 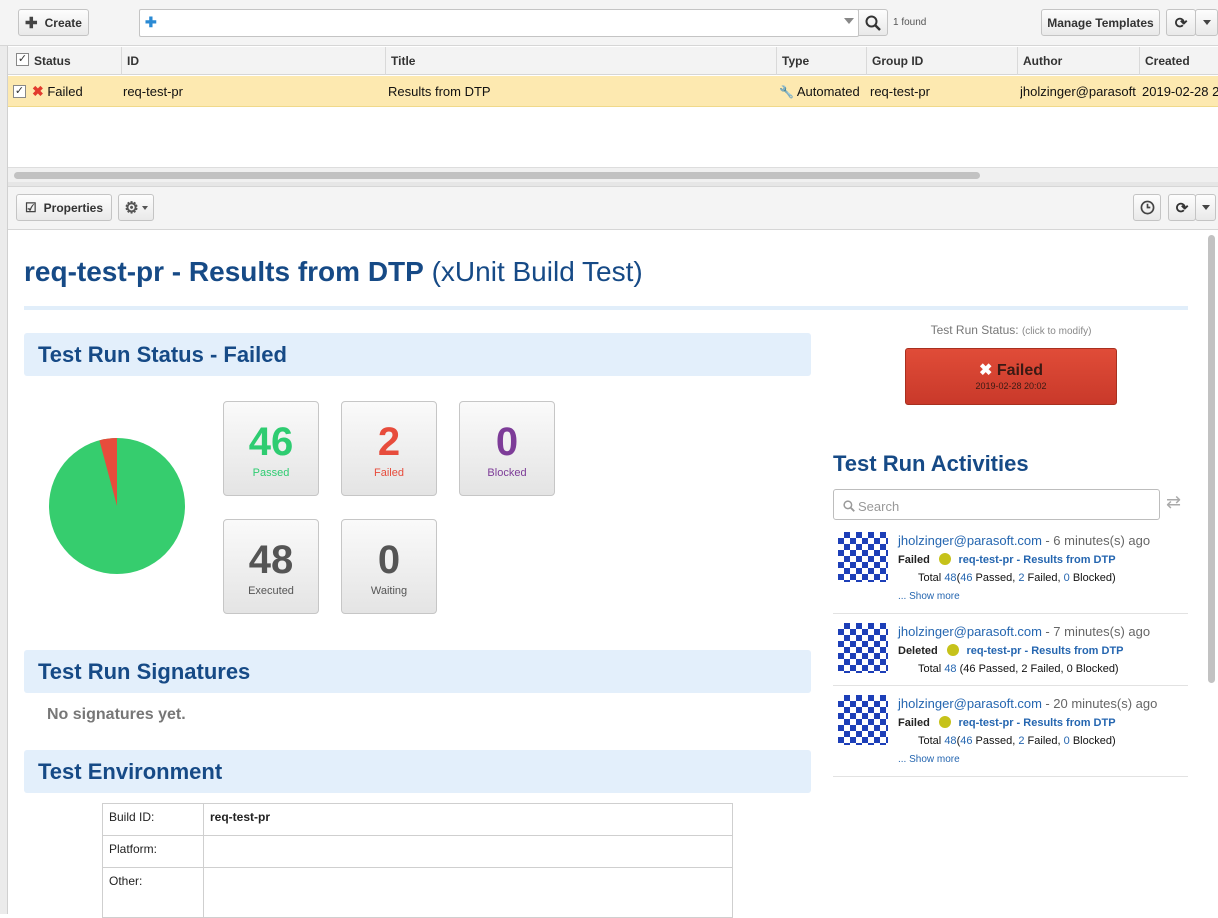 I want to click on stat-failed-label: Failed, so click(x=389, y=473).